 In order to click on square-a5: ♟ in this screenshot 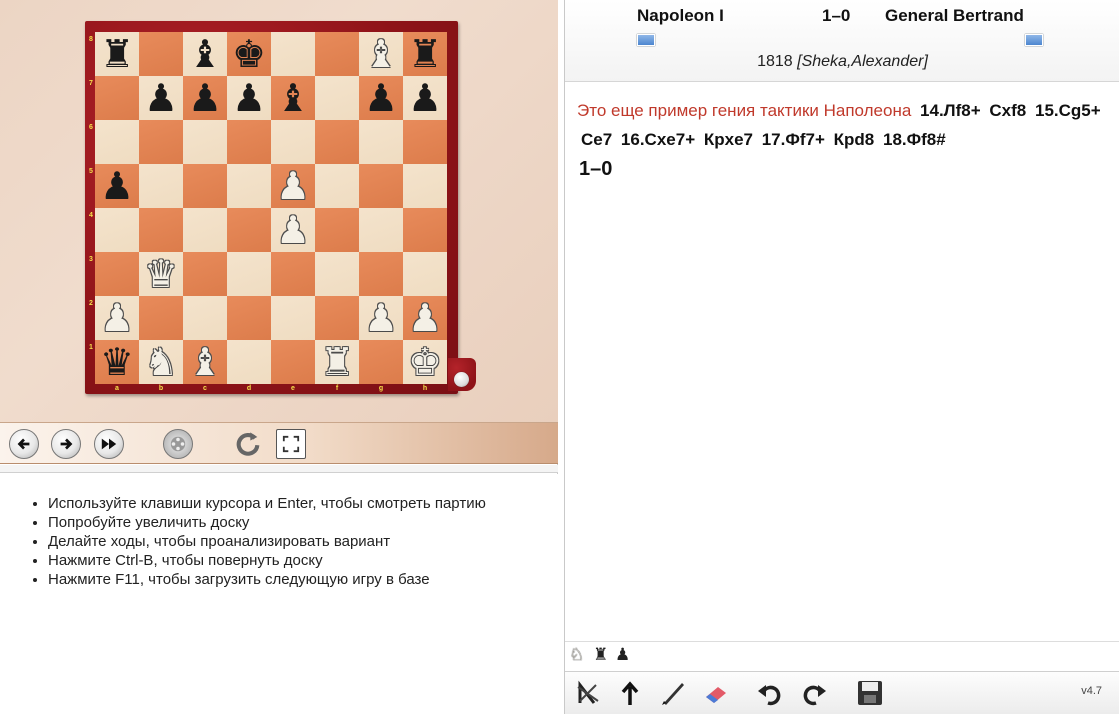, I will do `click(117, 186)`.